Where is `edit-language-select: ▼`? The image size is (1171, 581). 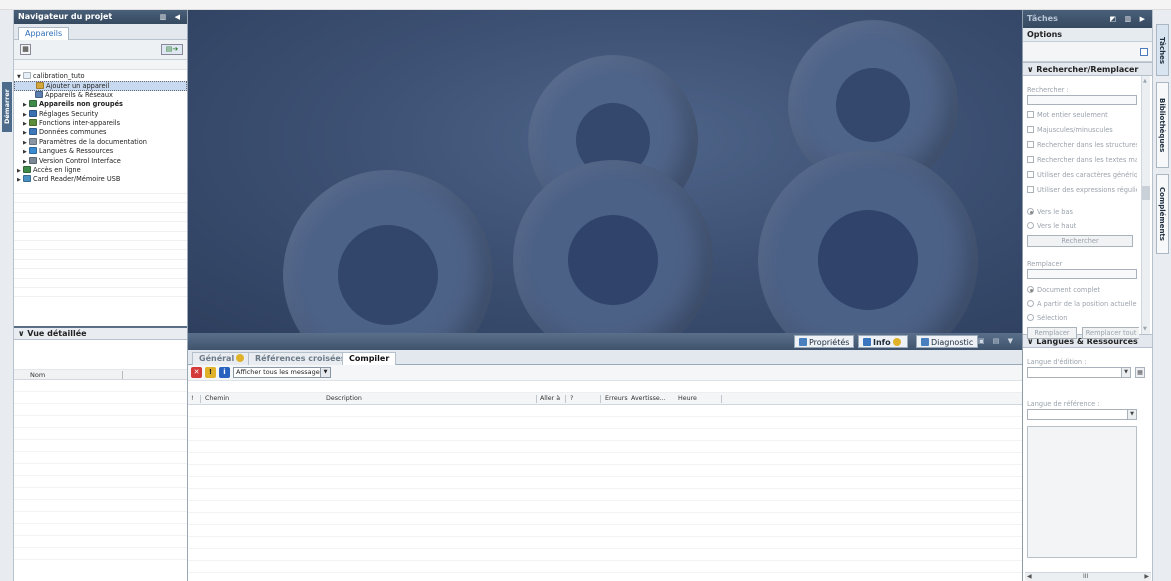 edit-language-select: ▼ is located at coordinates (1079, 372).